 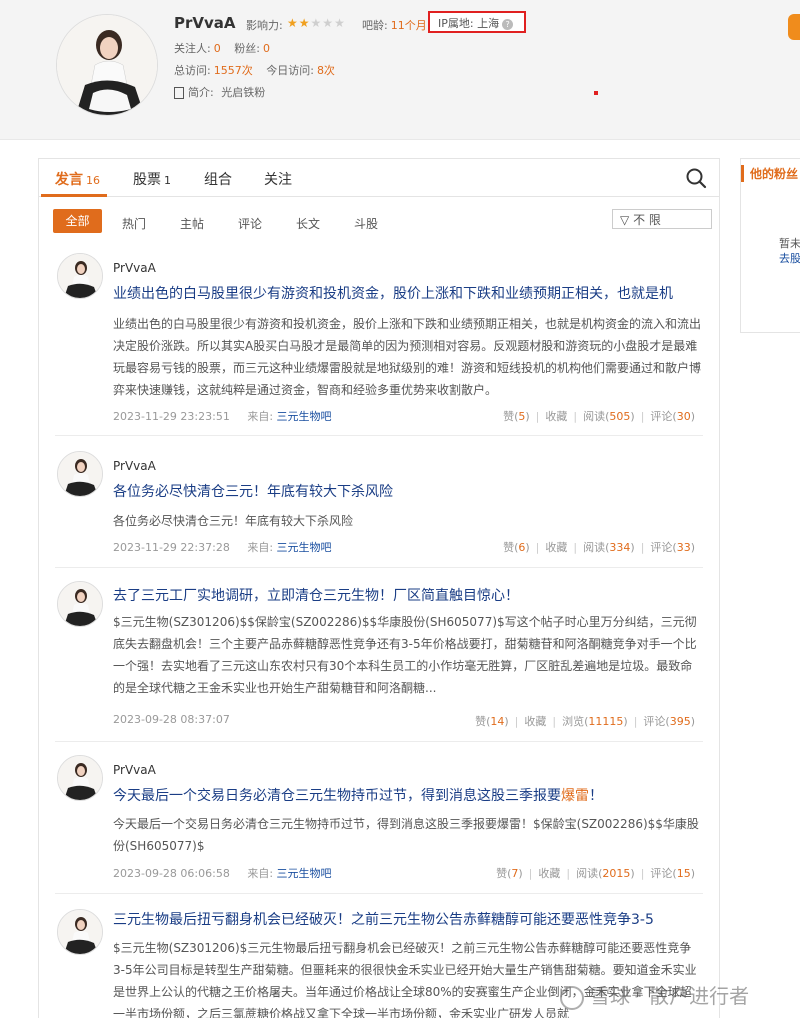 I want to click on comment-button: 评论(33), so click(x=672, y=547).